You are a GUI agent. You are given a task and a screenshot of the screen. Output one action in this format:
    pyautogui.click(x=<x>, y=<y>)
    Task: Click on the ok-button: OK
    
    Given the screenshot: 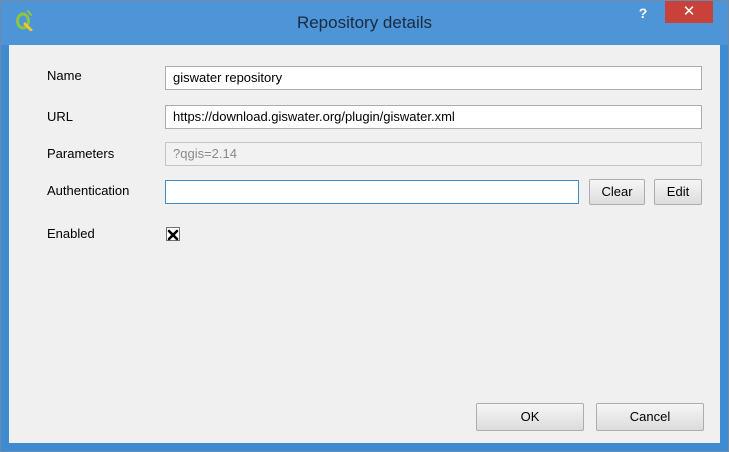 What is the action you would take?
    pyautogui.click(x=530, y=417)
    